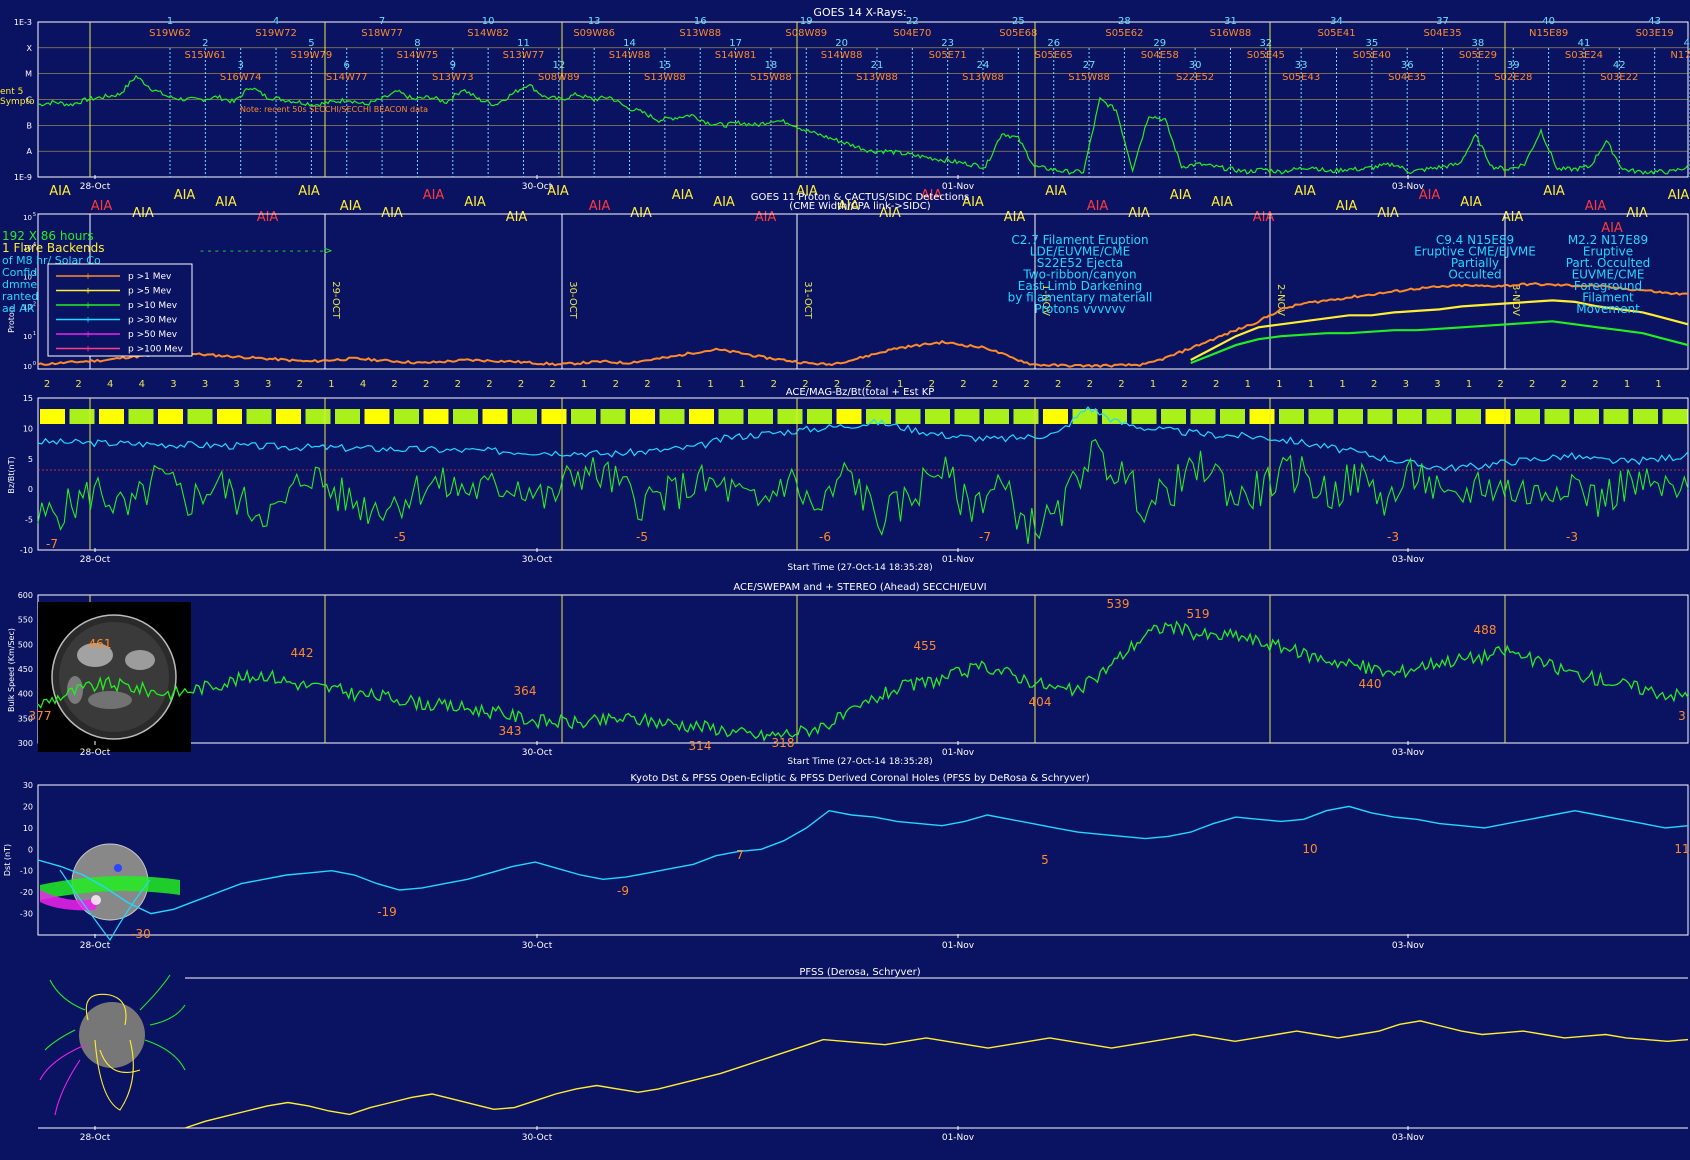 This screenshot has height=1160, width=1690. Describe the element at coordinates (630, 55) in the screenshot. I see `flare-event-location: S14W88` at that location.